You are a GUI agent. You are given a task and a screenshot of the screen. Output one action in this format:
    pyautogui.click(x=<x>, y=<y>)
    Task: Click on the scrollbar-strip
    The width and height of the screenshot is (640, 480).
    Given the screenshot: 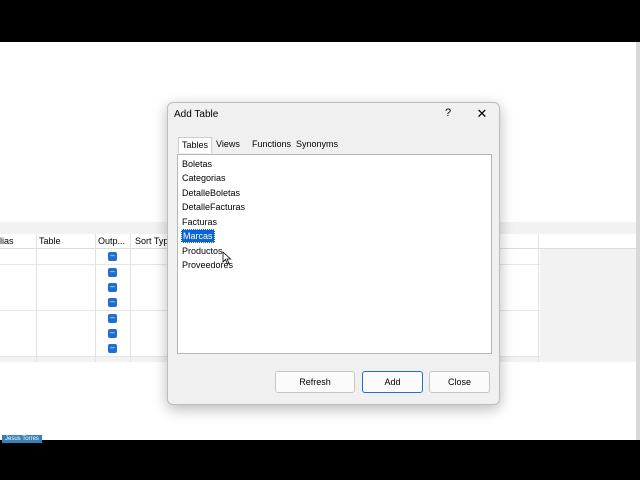 What is the action you would take?
    pyautogui.click(x=638, y=241)
    